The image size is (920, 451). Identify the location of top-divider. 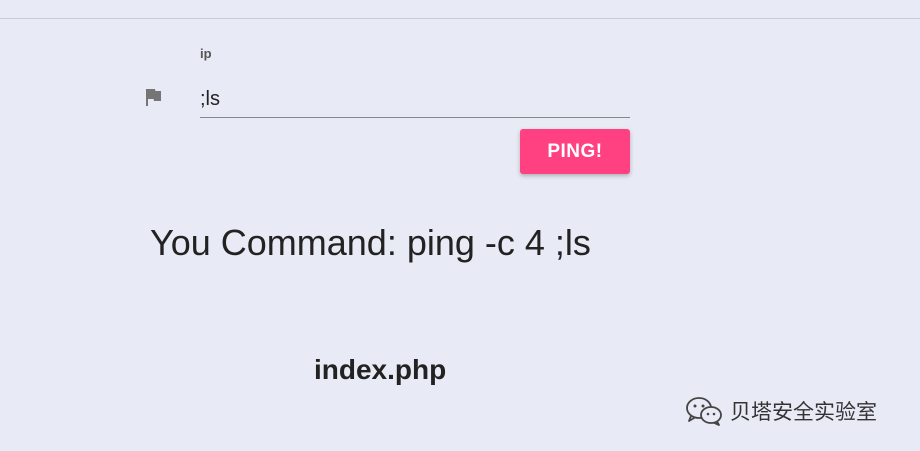
(460, 18).